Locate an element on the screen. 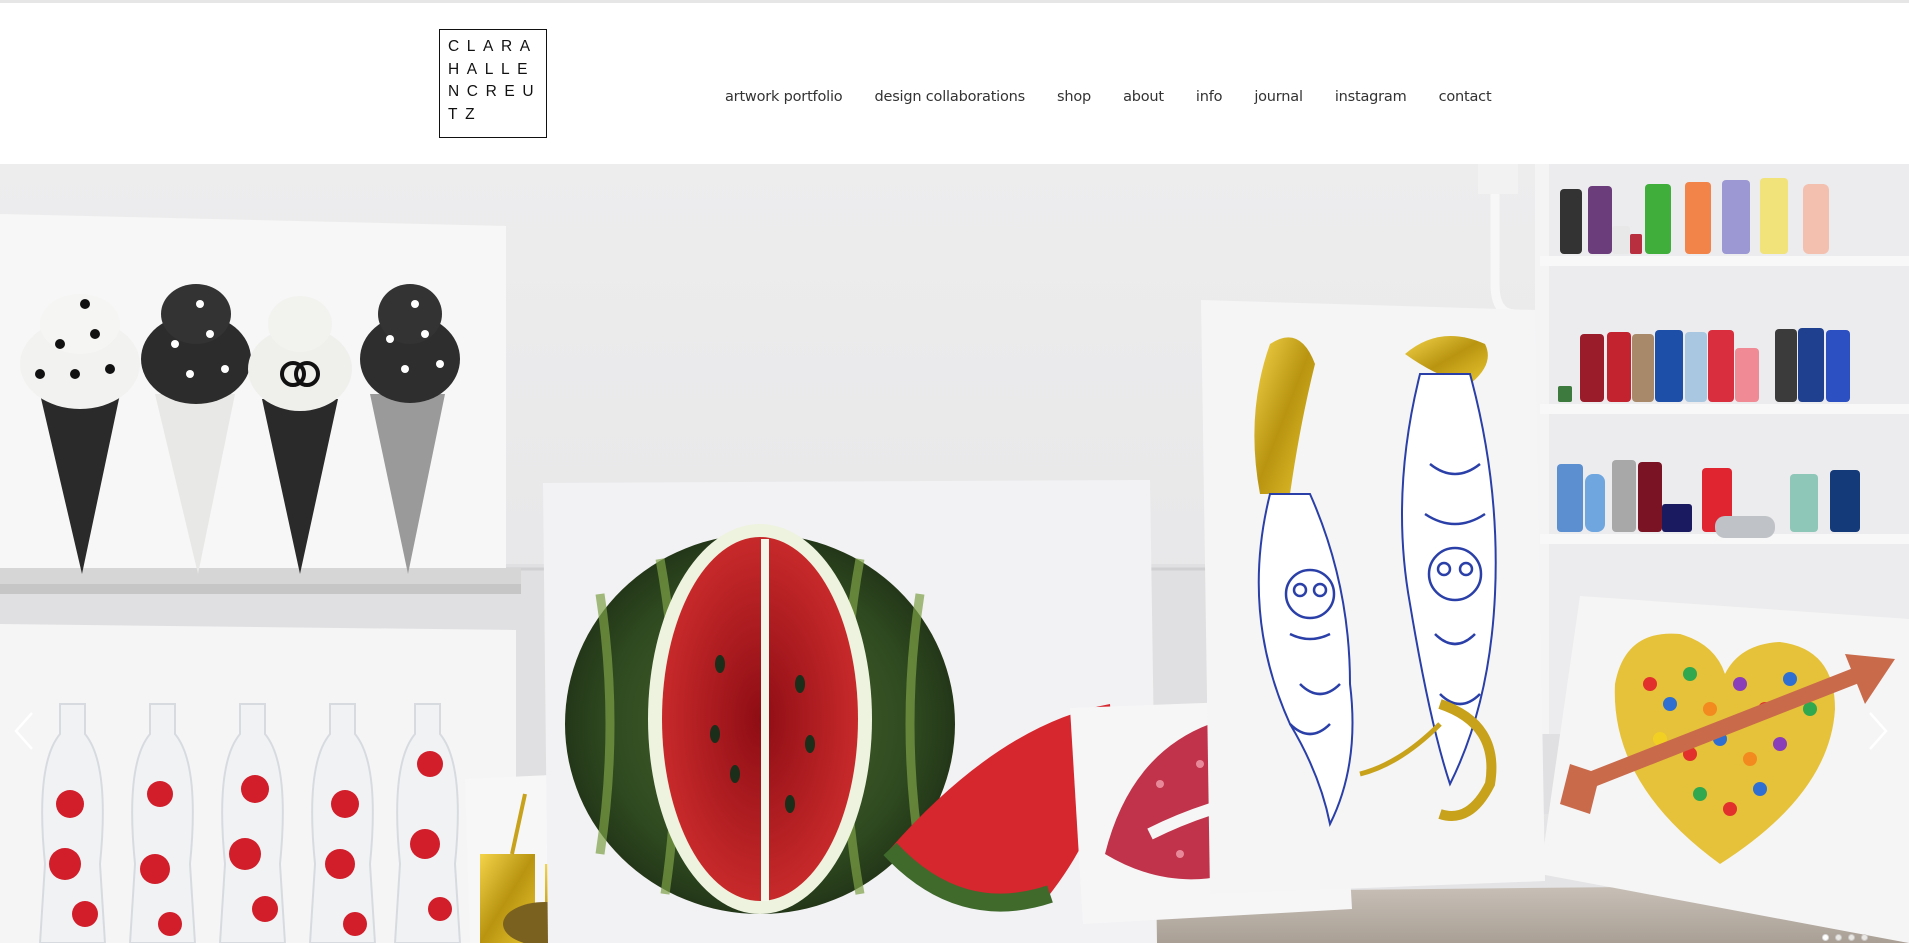  site-logo: CLARA HALLE NCREU TZ is located at coordinates (493, 83).